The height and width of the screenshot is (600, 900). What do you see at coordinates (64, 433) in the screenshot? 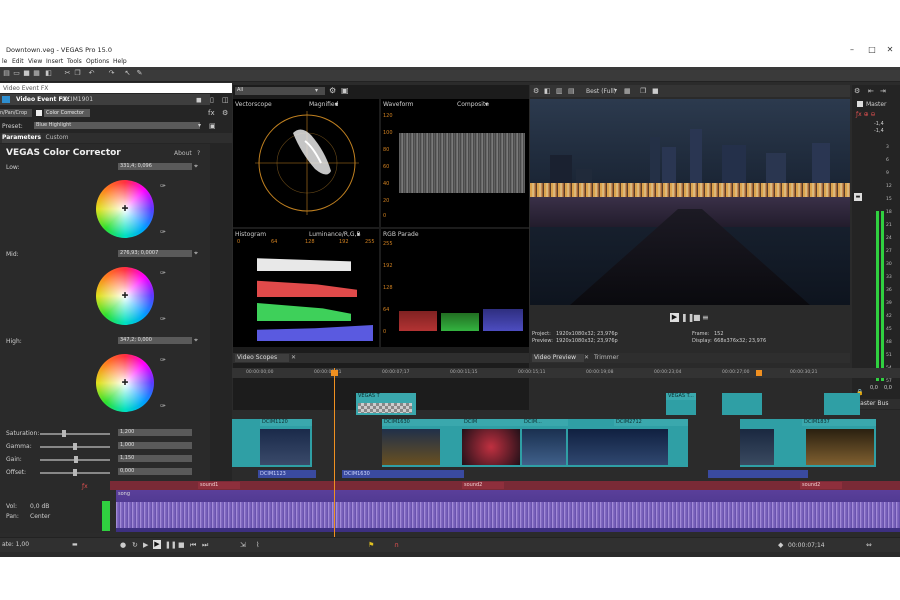
I see `saturation-slider-knob` at bounding box center [64, 433].